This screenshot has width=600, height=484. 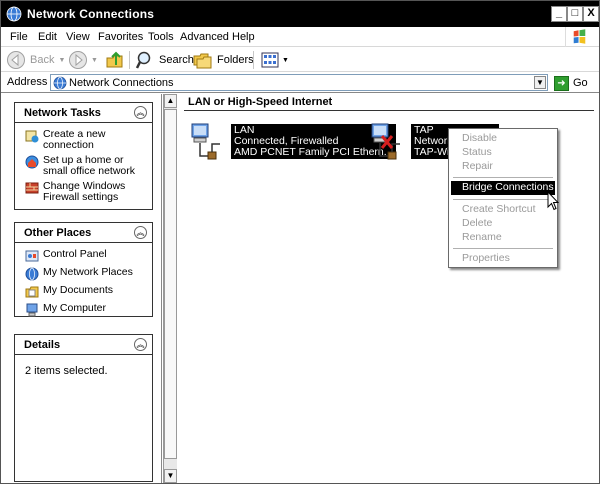 I want to click on minimize-button: _, so click(x=559, y=14).